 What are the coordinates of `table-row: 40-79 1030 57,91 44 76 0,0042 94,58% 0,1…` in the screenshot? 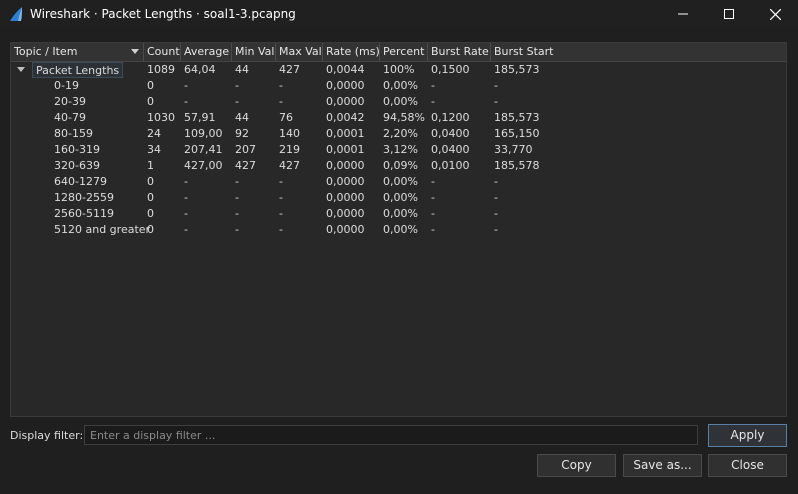 It's located at (398, 118).